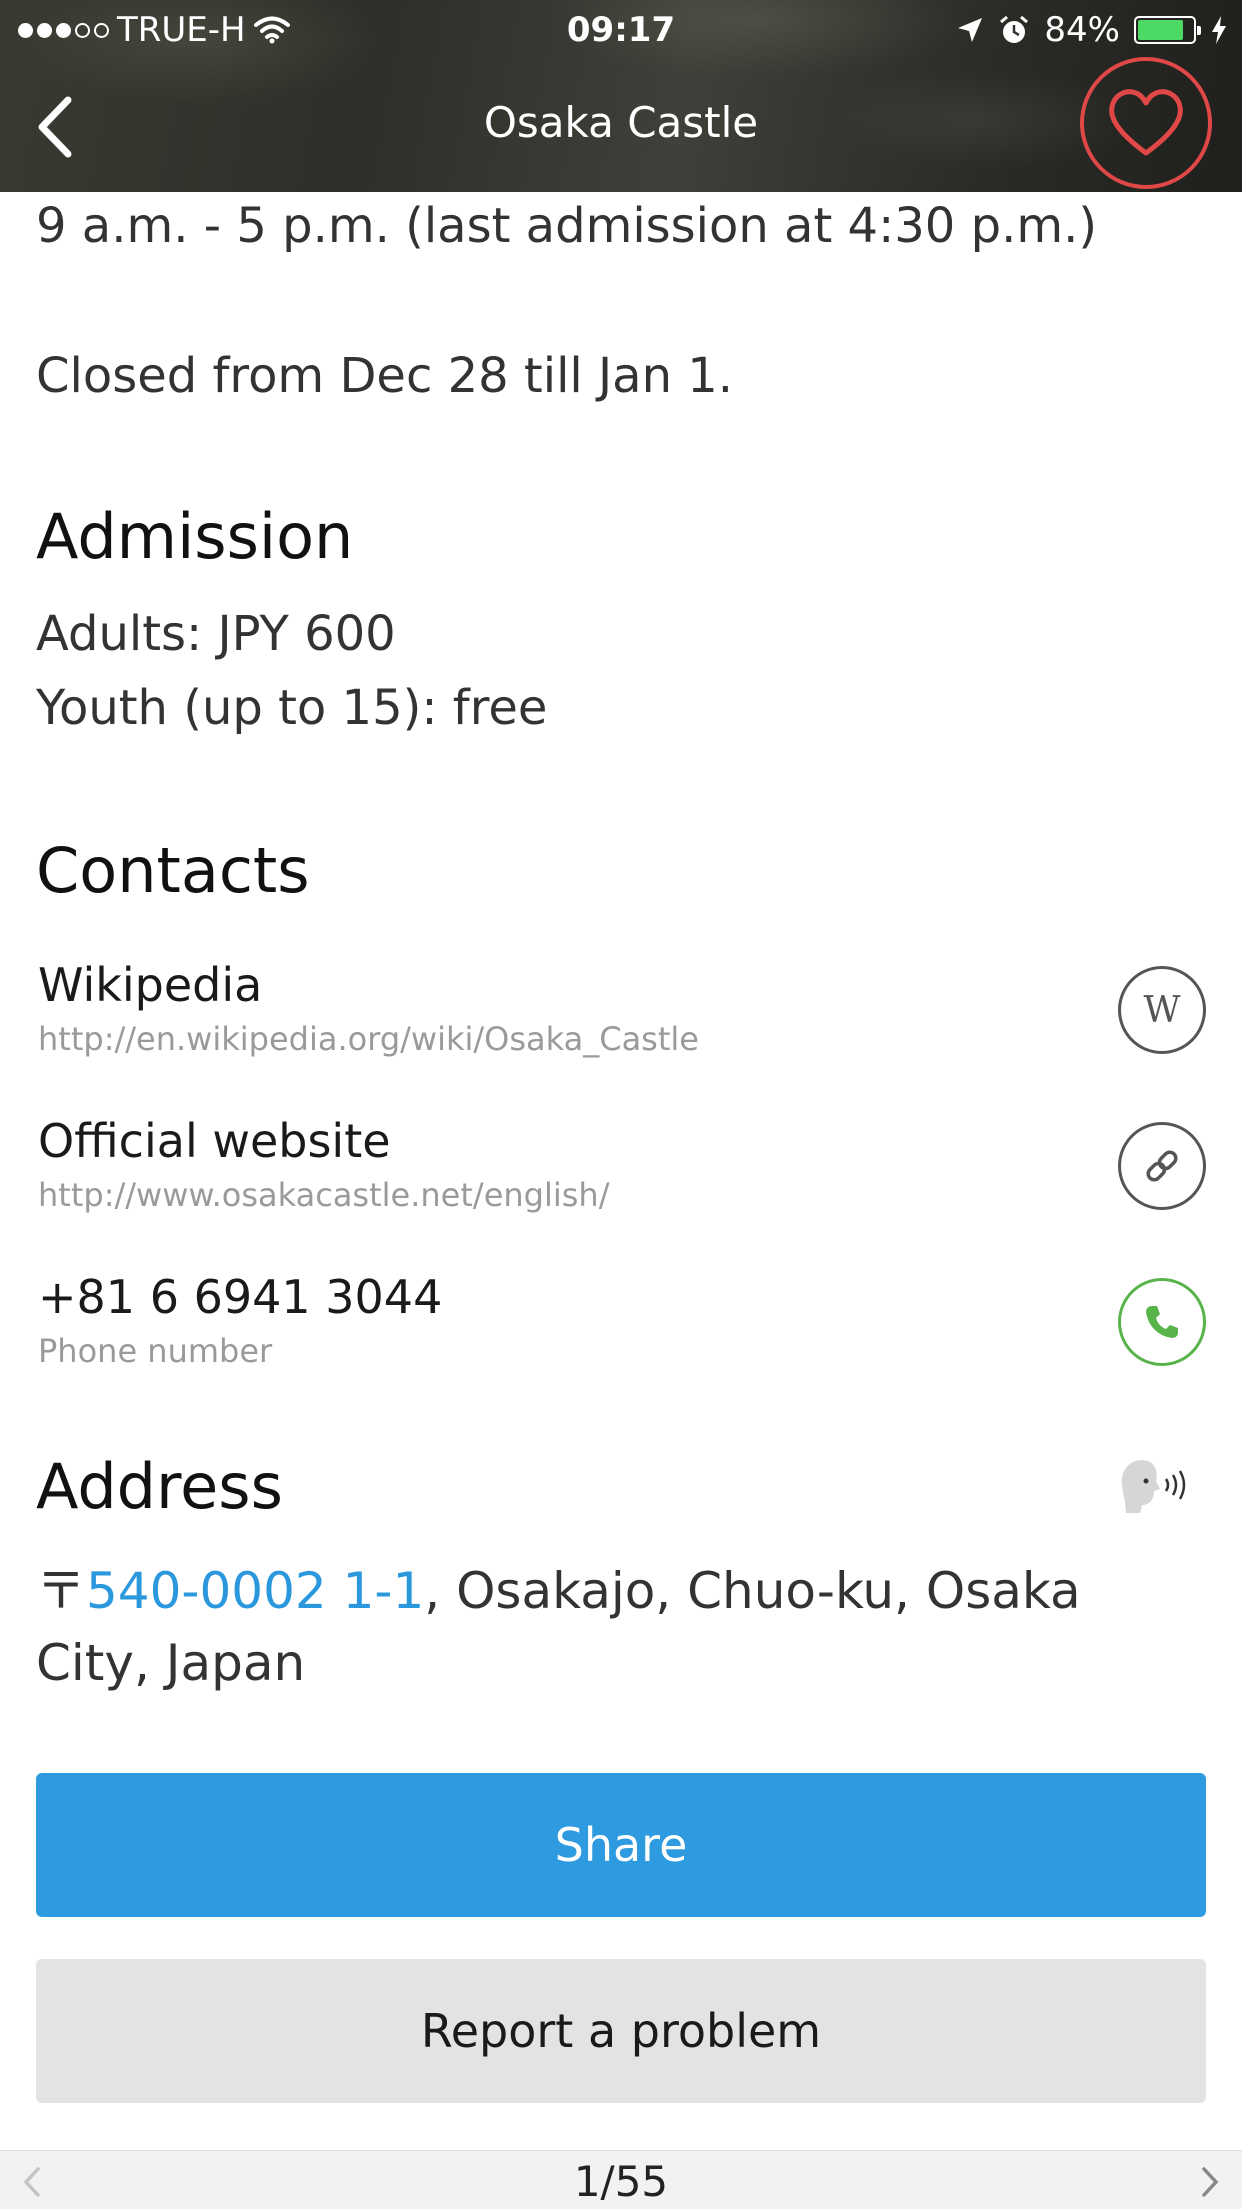 Image resolution: width=1242 pixels, height=2209 pixels. Describe the element at coordinates (1209, 2182) in the screenshot. I see `chevron-right-icon` at that location.